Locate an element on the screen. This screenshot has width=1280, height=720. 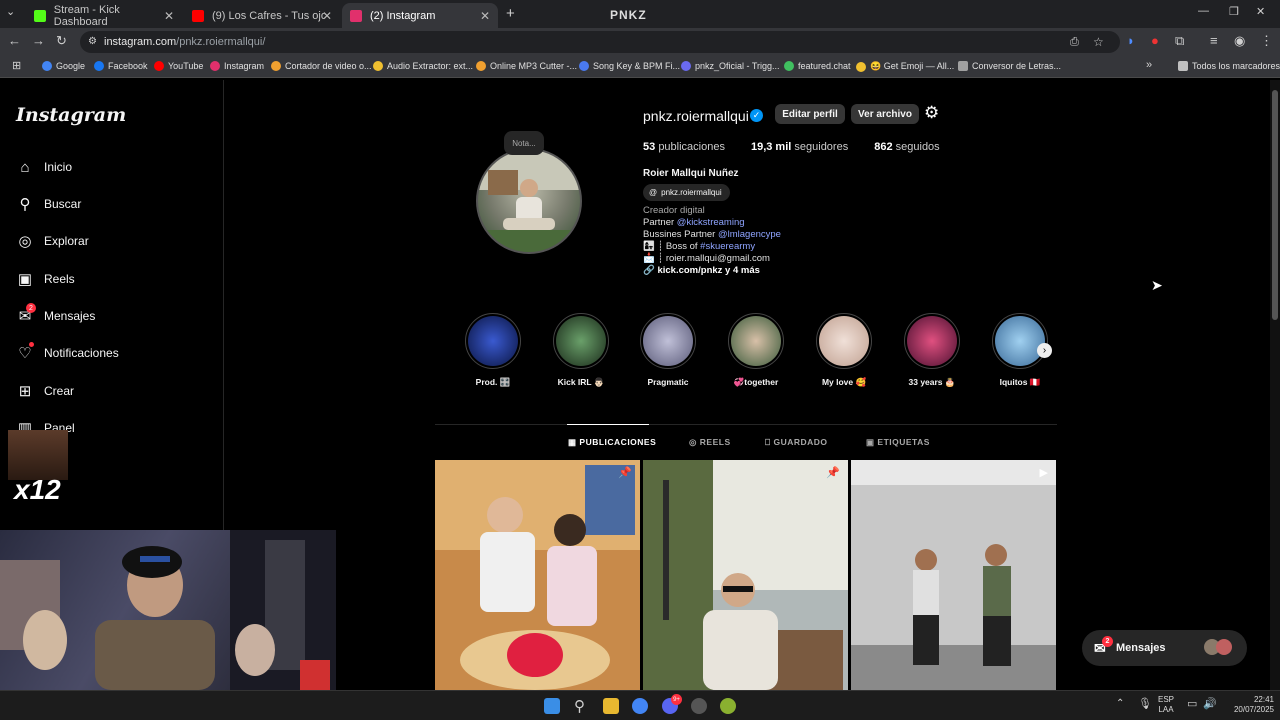
bookmark-star-icon: ☆ is located at coordinates (1098, 42).